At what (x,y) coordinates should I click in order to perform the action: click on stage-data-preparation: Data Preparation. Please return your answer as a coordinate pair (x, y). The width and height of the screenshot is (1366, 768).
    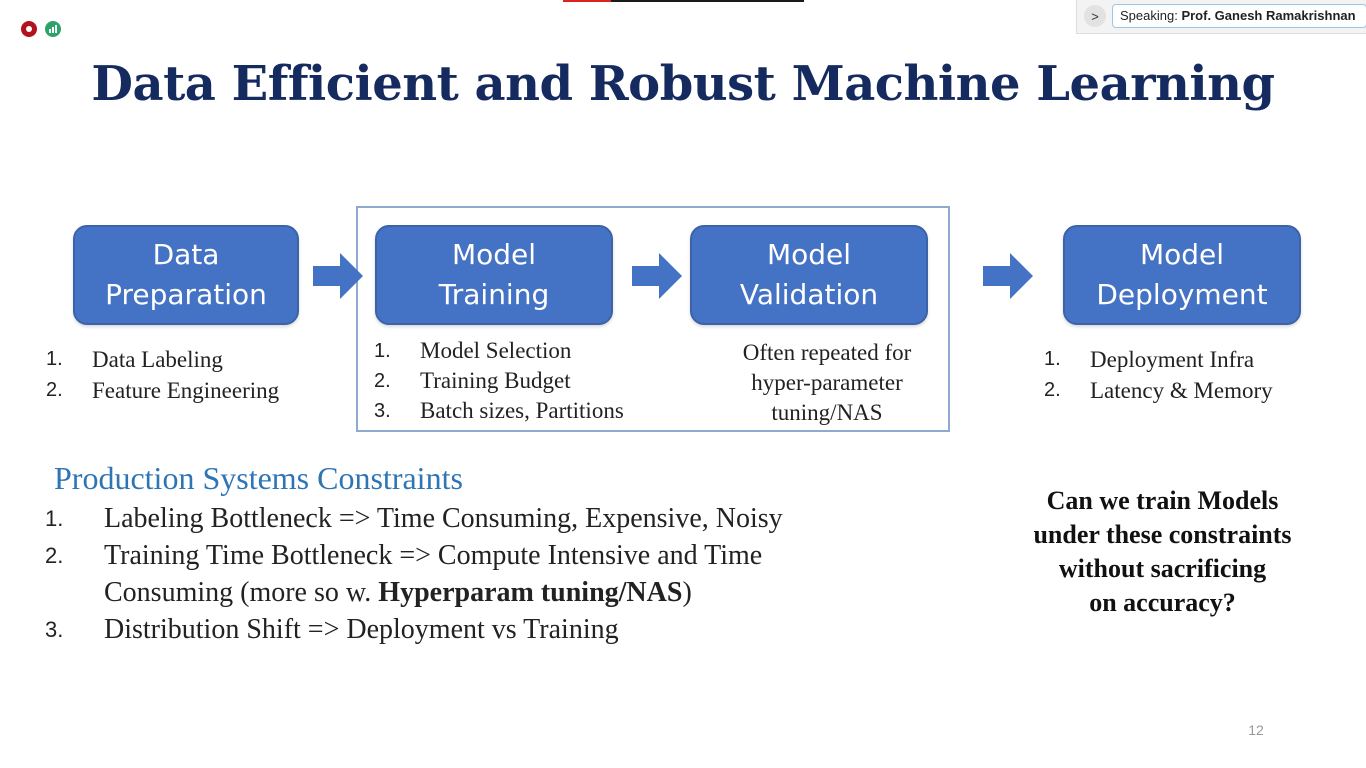
    Looking at the image, I should click on (186, 275).